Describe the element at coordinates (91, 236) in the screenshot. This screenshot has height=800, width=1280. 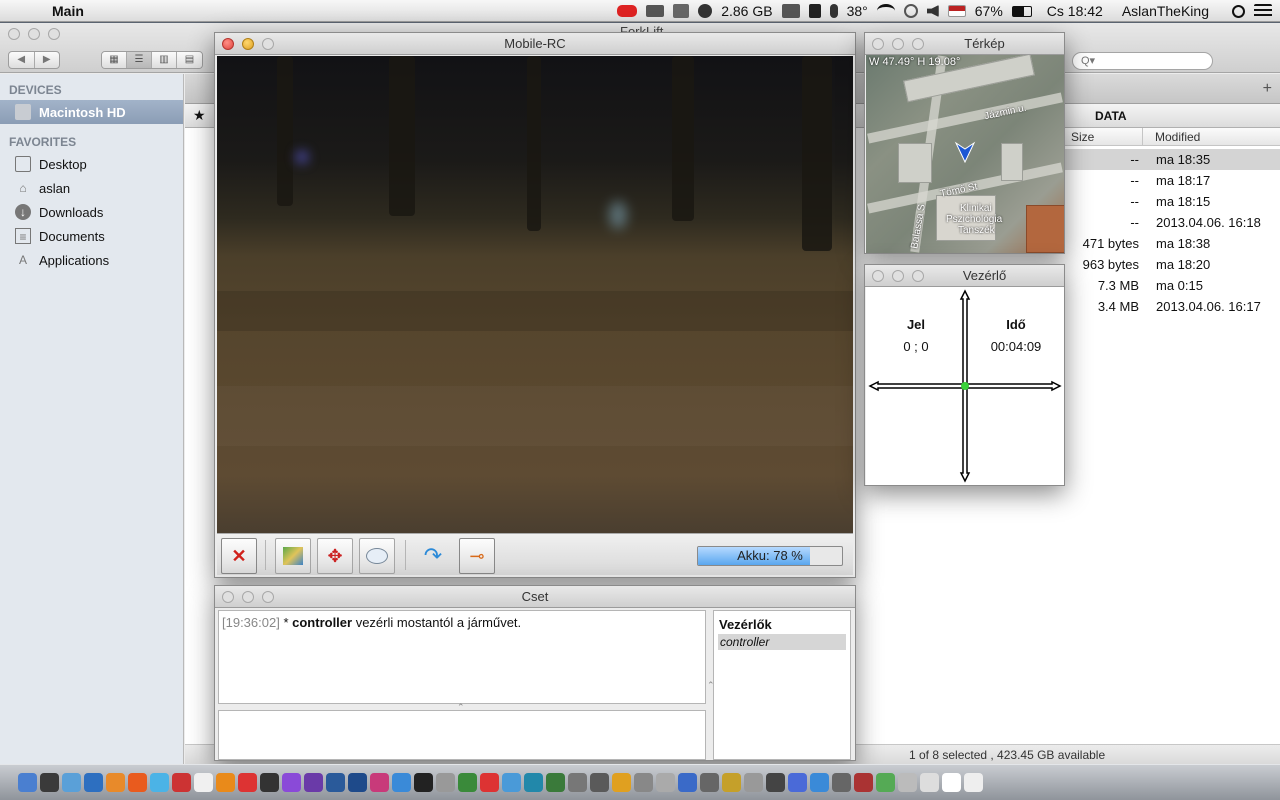
I see `sidebar-item-documents: ≡ Documents` at that location.